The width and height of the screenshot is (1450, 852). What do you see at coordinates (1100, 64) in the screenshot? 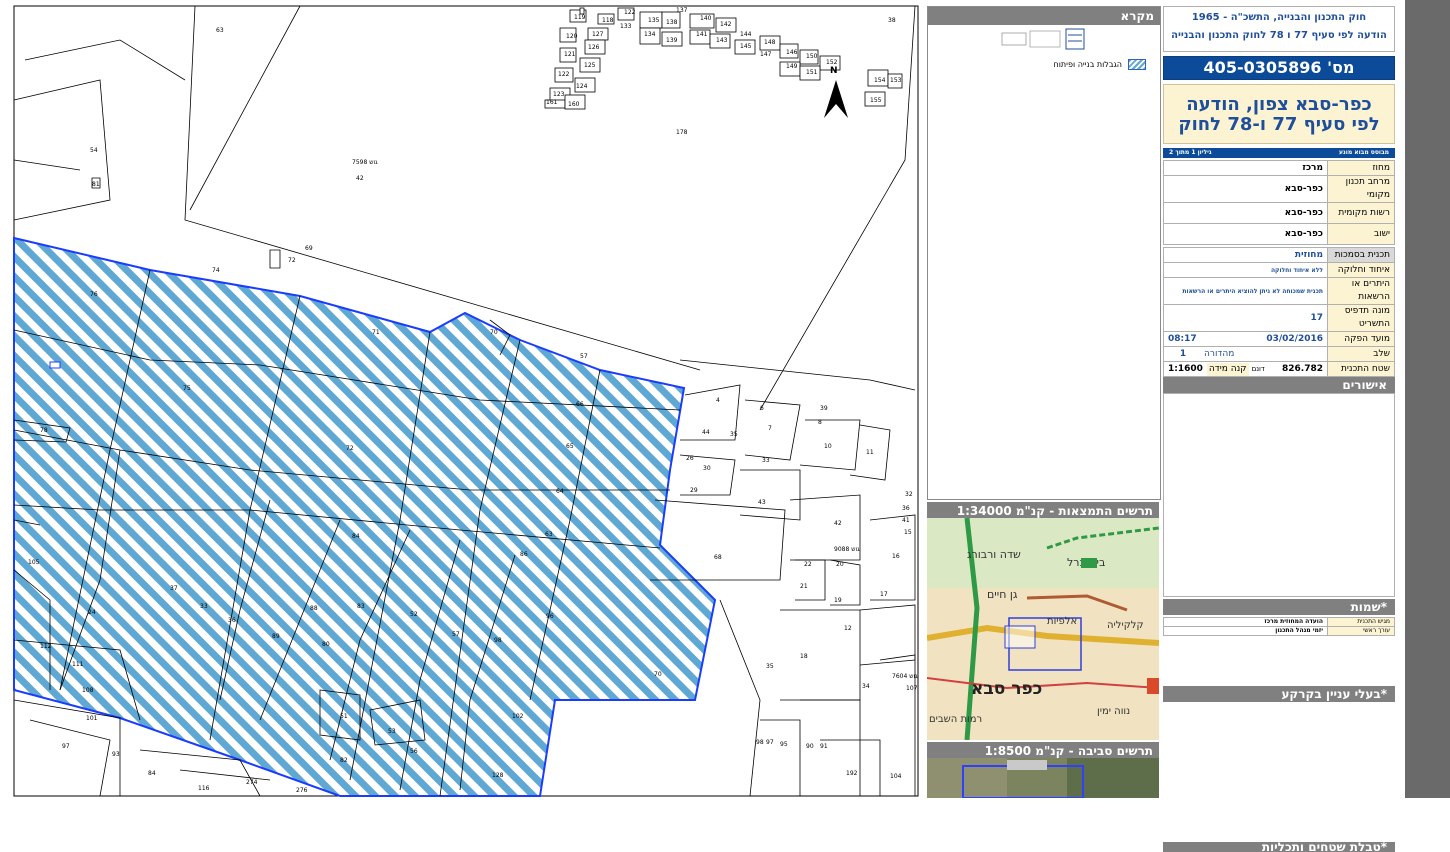
I see `legend-item: הגבלות בנייה ופיתוח` at bounding box center [1100, 64].